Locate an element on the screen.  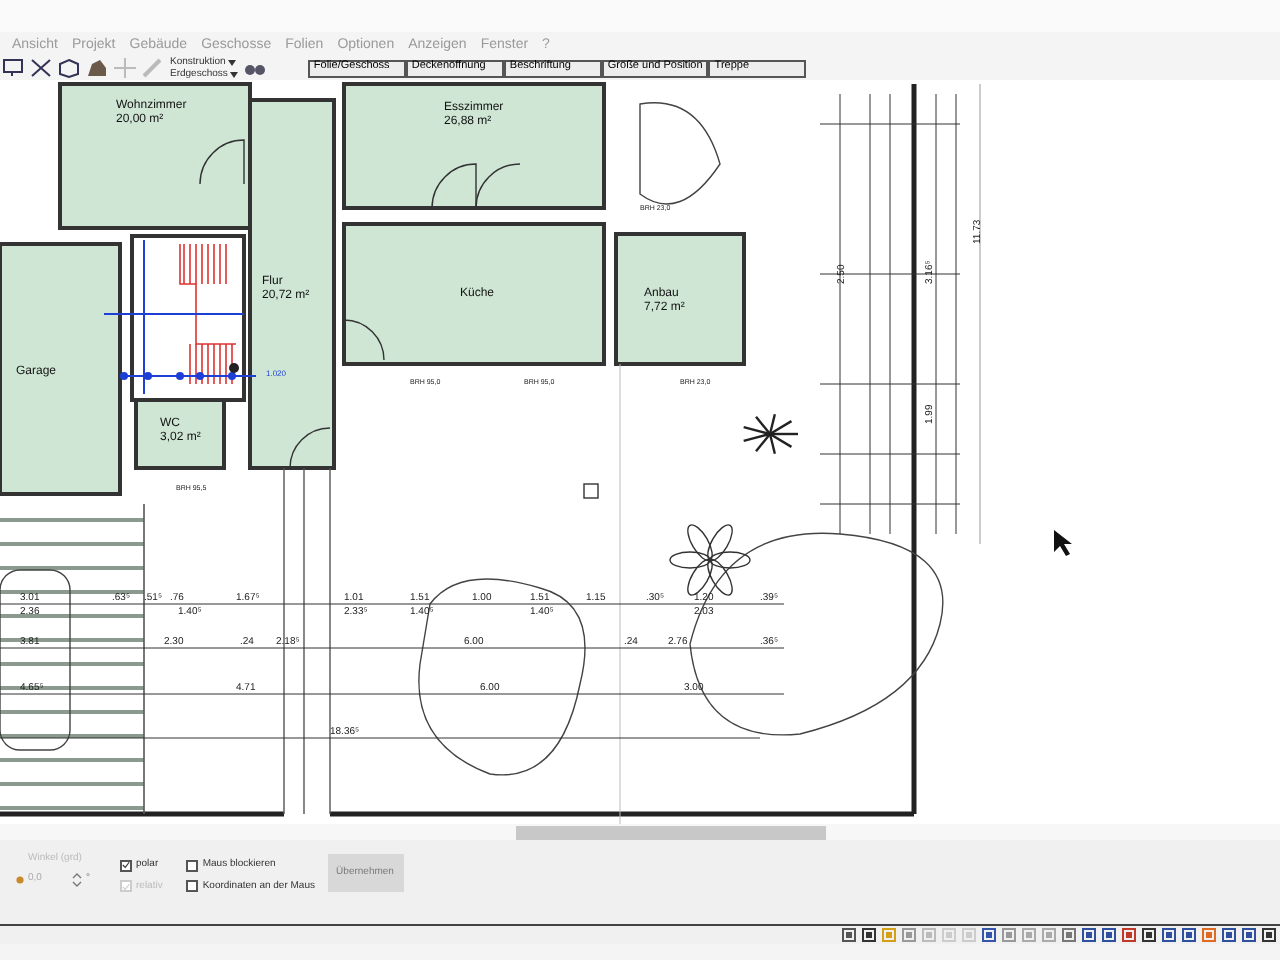
spinner-icon is located at coordinates (77, 879).